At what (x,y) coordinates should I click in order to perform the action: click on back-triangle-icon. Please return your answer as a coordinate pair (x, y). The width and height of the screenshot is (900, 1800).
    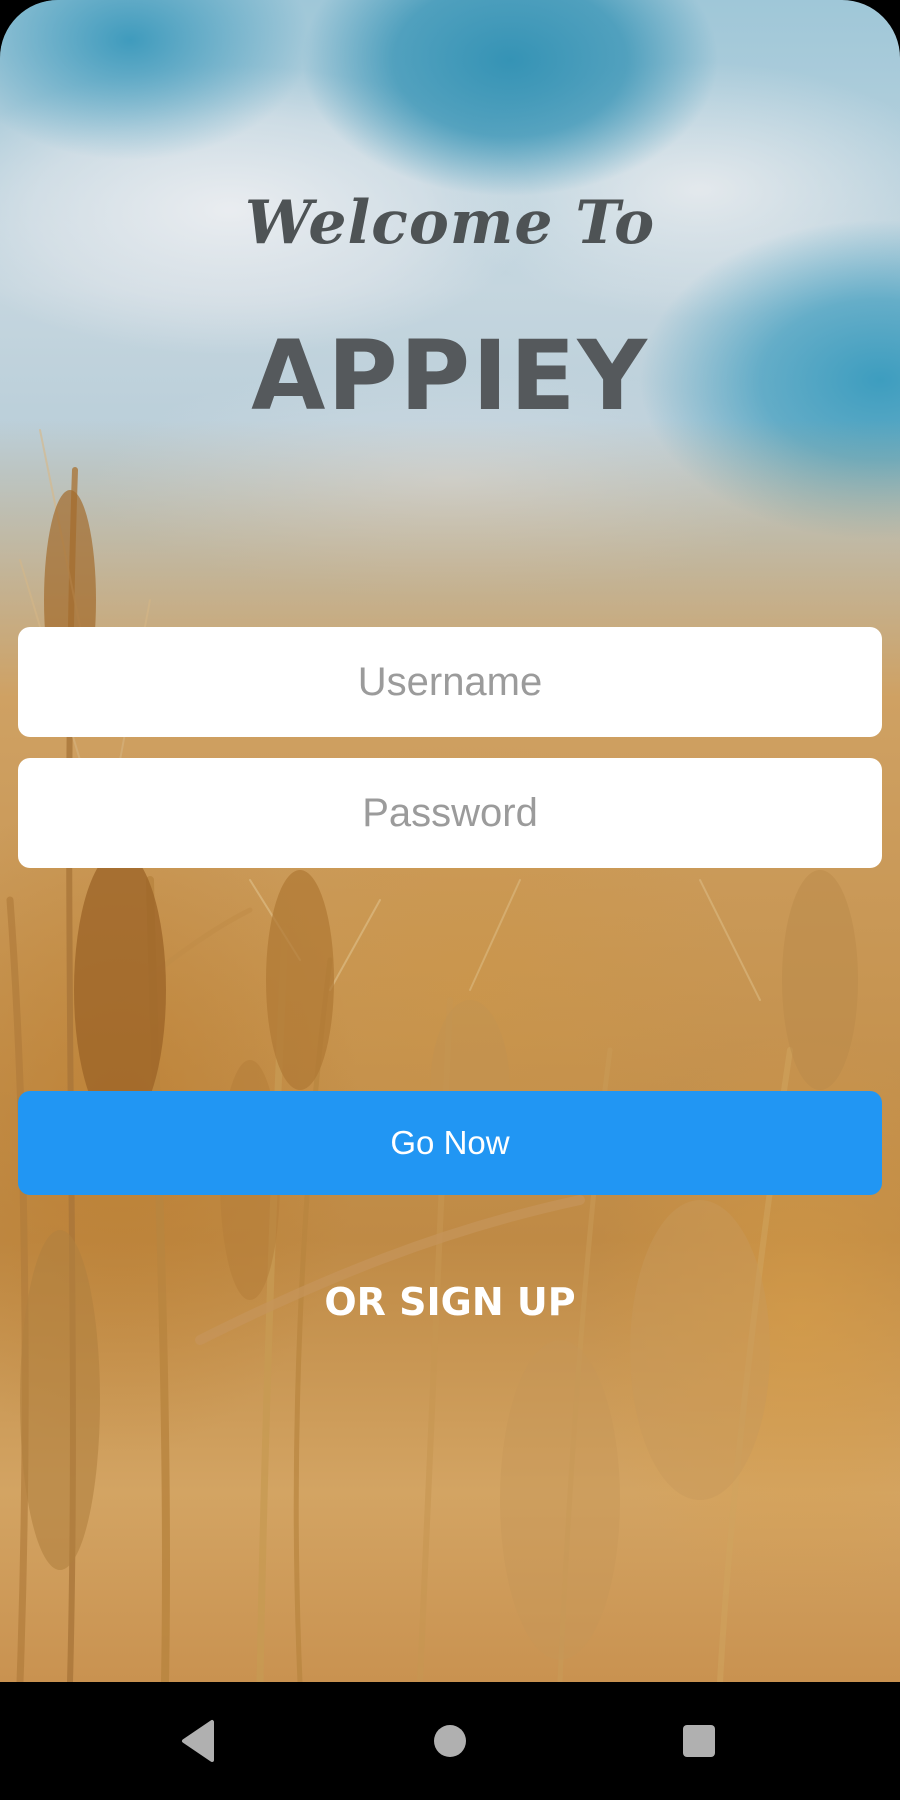
    Looking at the image, I should click on (198, 1741).